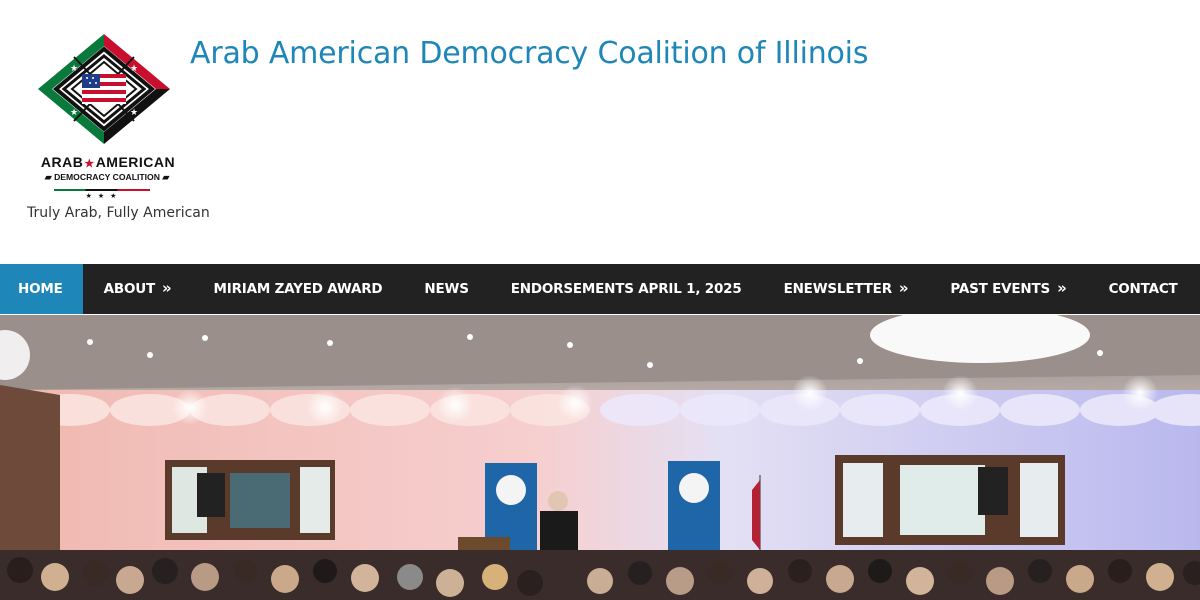 This screenshot has width=1200, height=600. What do you see at coordinates (166, 177) in the screenshot?
I see `elephant-icon: ▰` at bounding box center [166, 177].